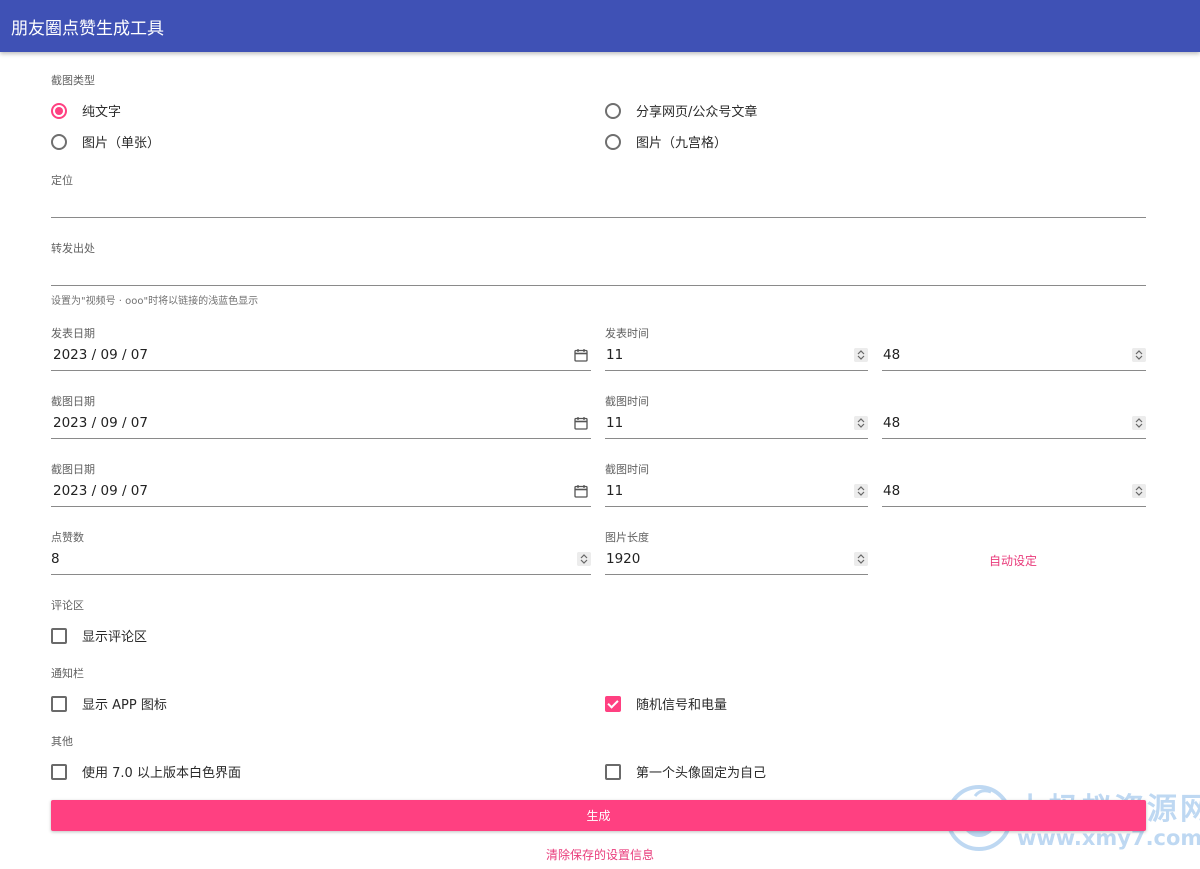  Describe the element at coordinates (627, 333) in the screenshot. I see `publish-time-label: 发表时间` at that location.